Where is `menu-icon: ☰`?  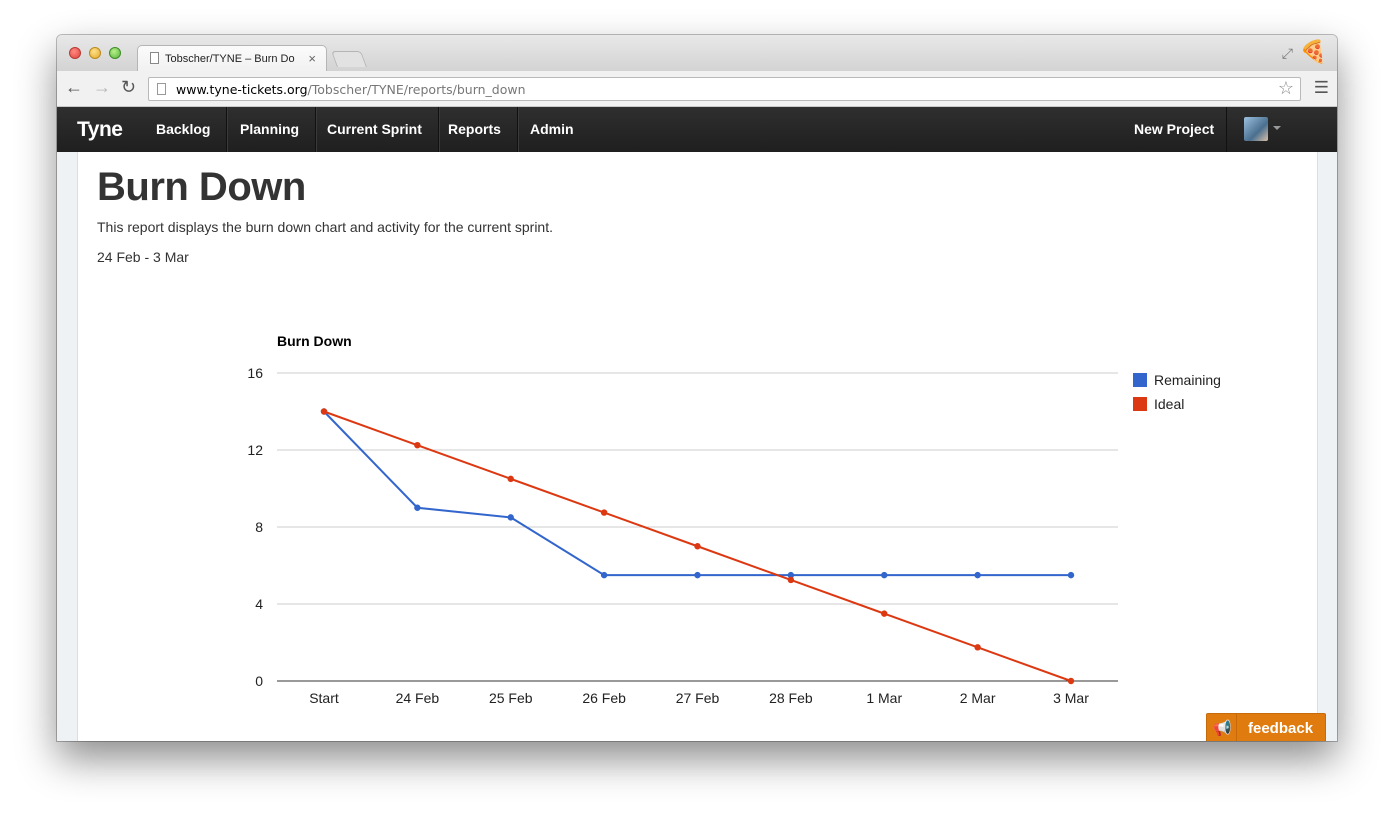
menu-icon: ☰ is located at coordinates (1321, 88).